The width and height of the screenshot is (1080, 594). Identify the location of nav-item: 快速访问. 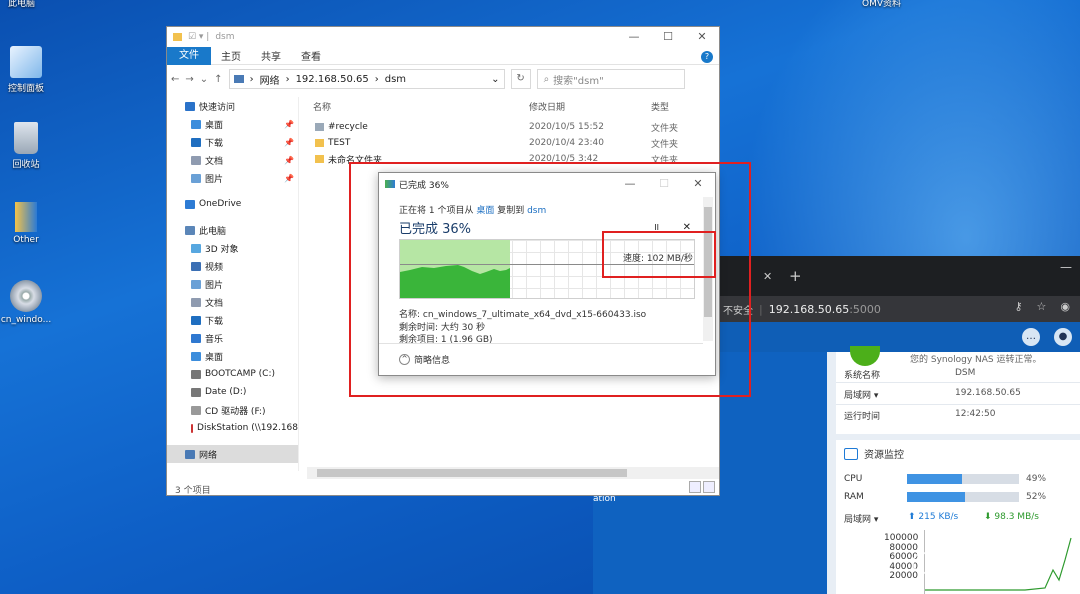
(232, 106).